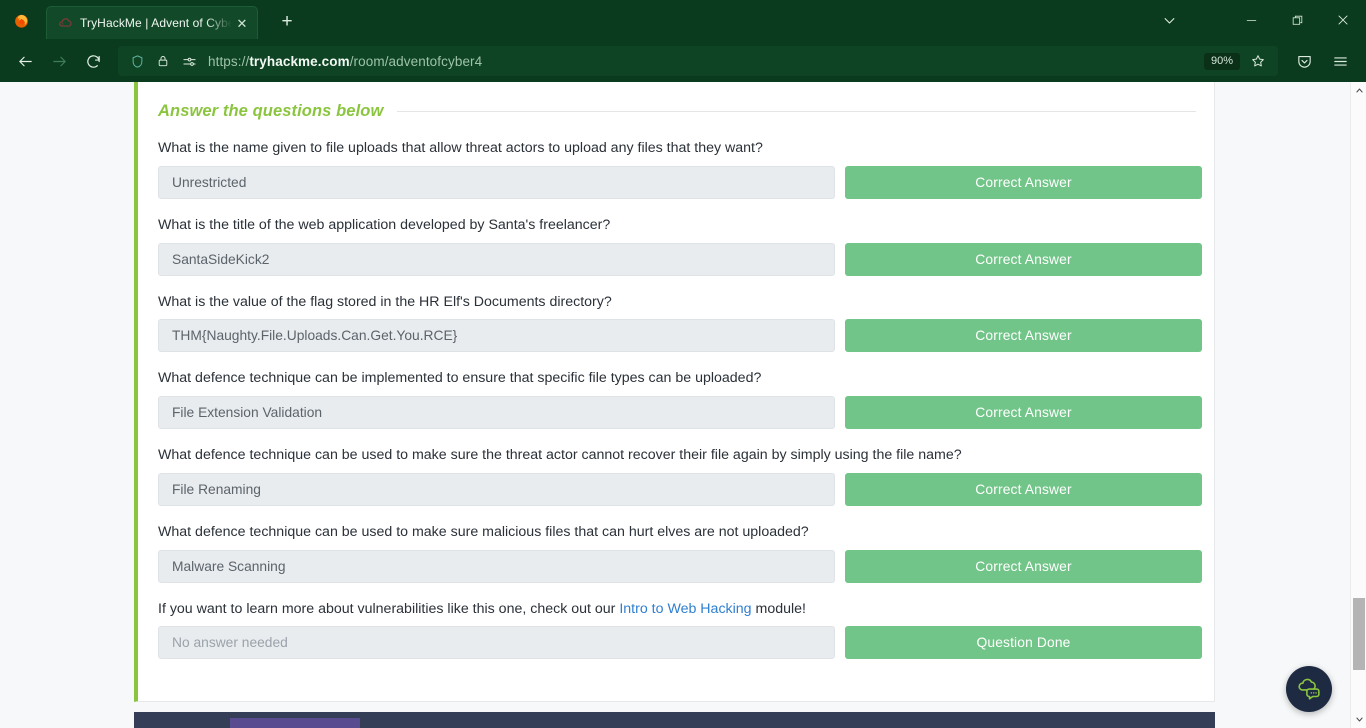 Image resolution: width=1366 pixels, height=728 pixels. What do you see at coordinates (1309, 689) in the screenshot?
I see `chat-cloud-icon` at bounding box center [1309, 689].